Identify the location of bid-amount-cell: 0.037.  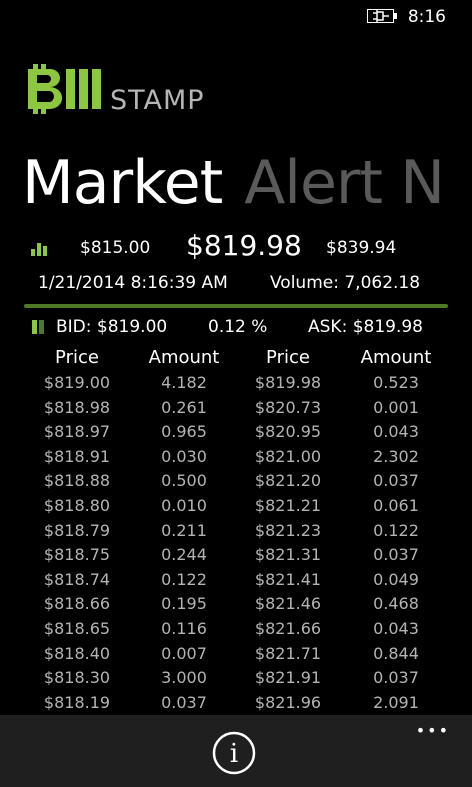
(184, 702).